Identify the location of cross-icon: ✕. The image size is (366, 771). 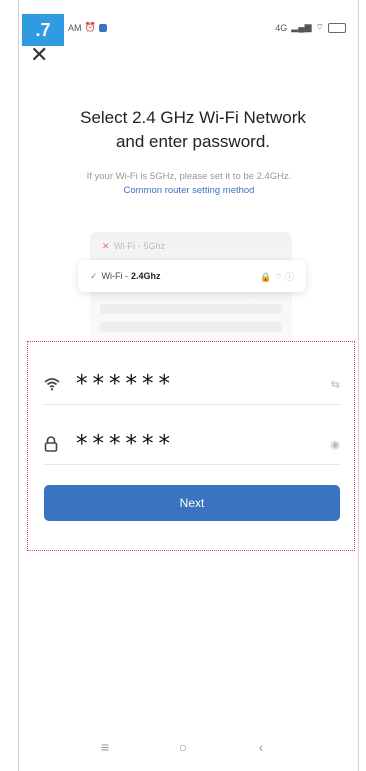
(106, 245).